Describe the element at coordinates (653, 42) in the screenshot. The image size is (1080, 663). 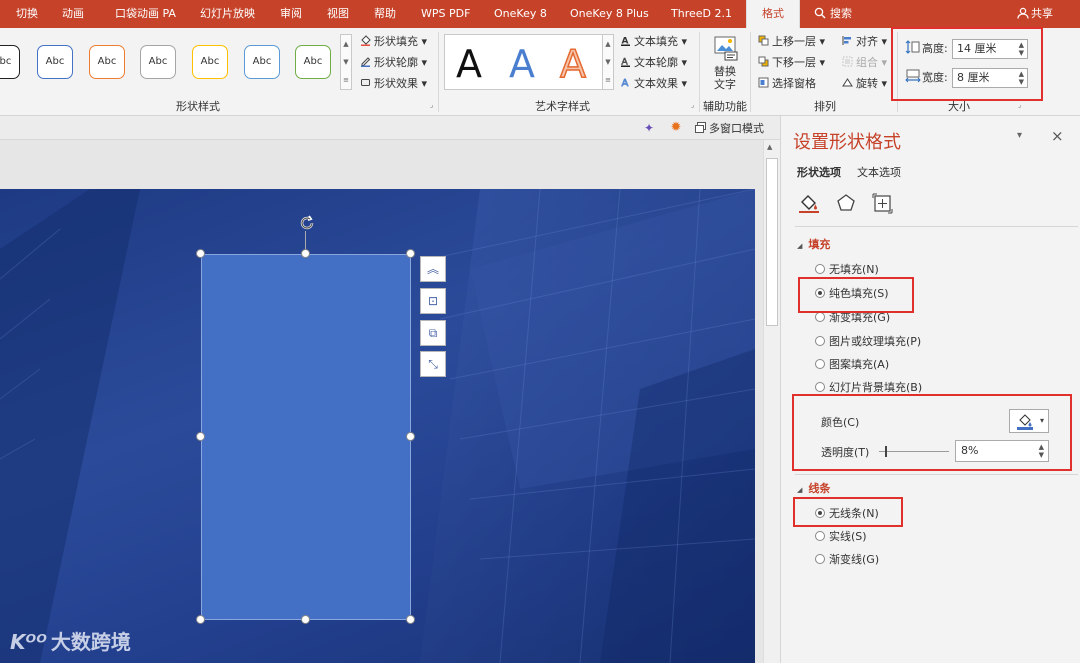
I see `text-fill-button: A 文本填充 ▾` at that location.